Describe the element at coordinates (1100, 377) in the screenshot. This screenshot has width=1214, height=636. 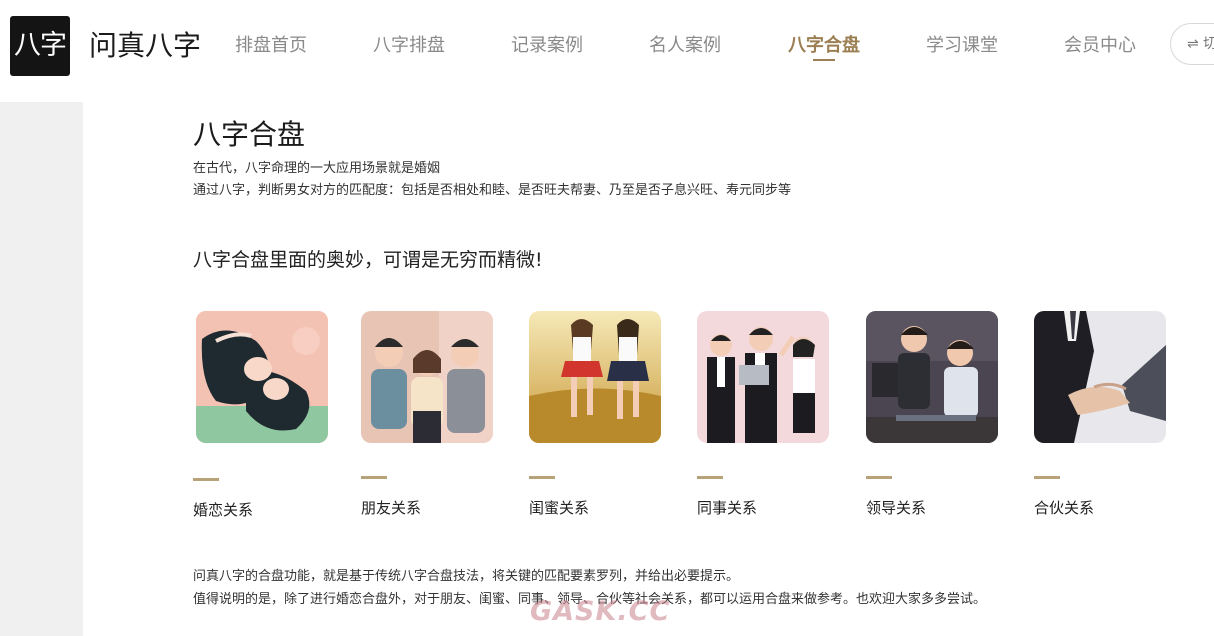
I see `card-image-partnership` at that location.